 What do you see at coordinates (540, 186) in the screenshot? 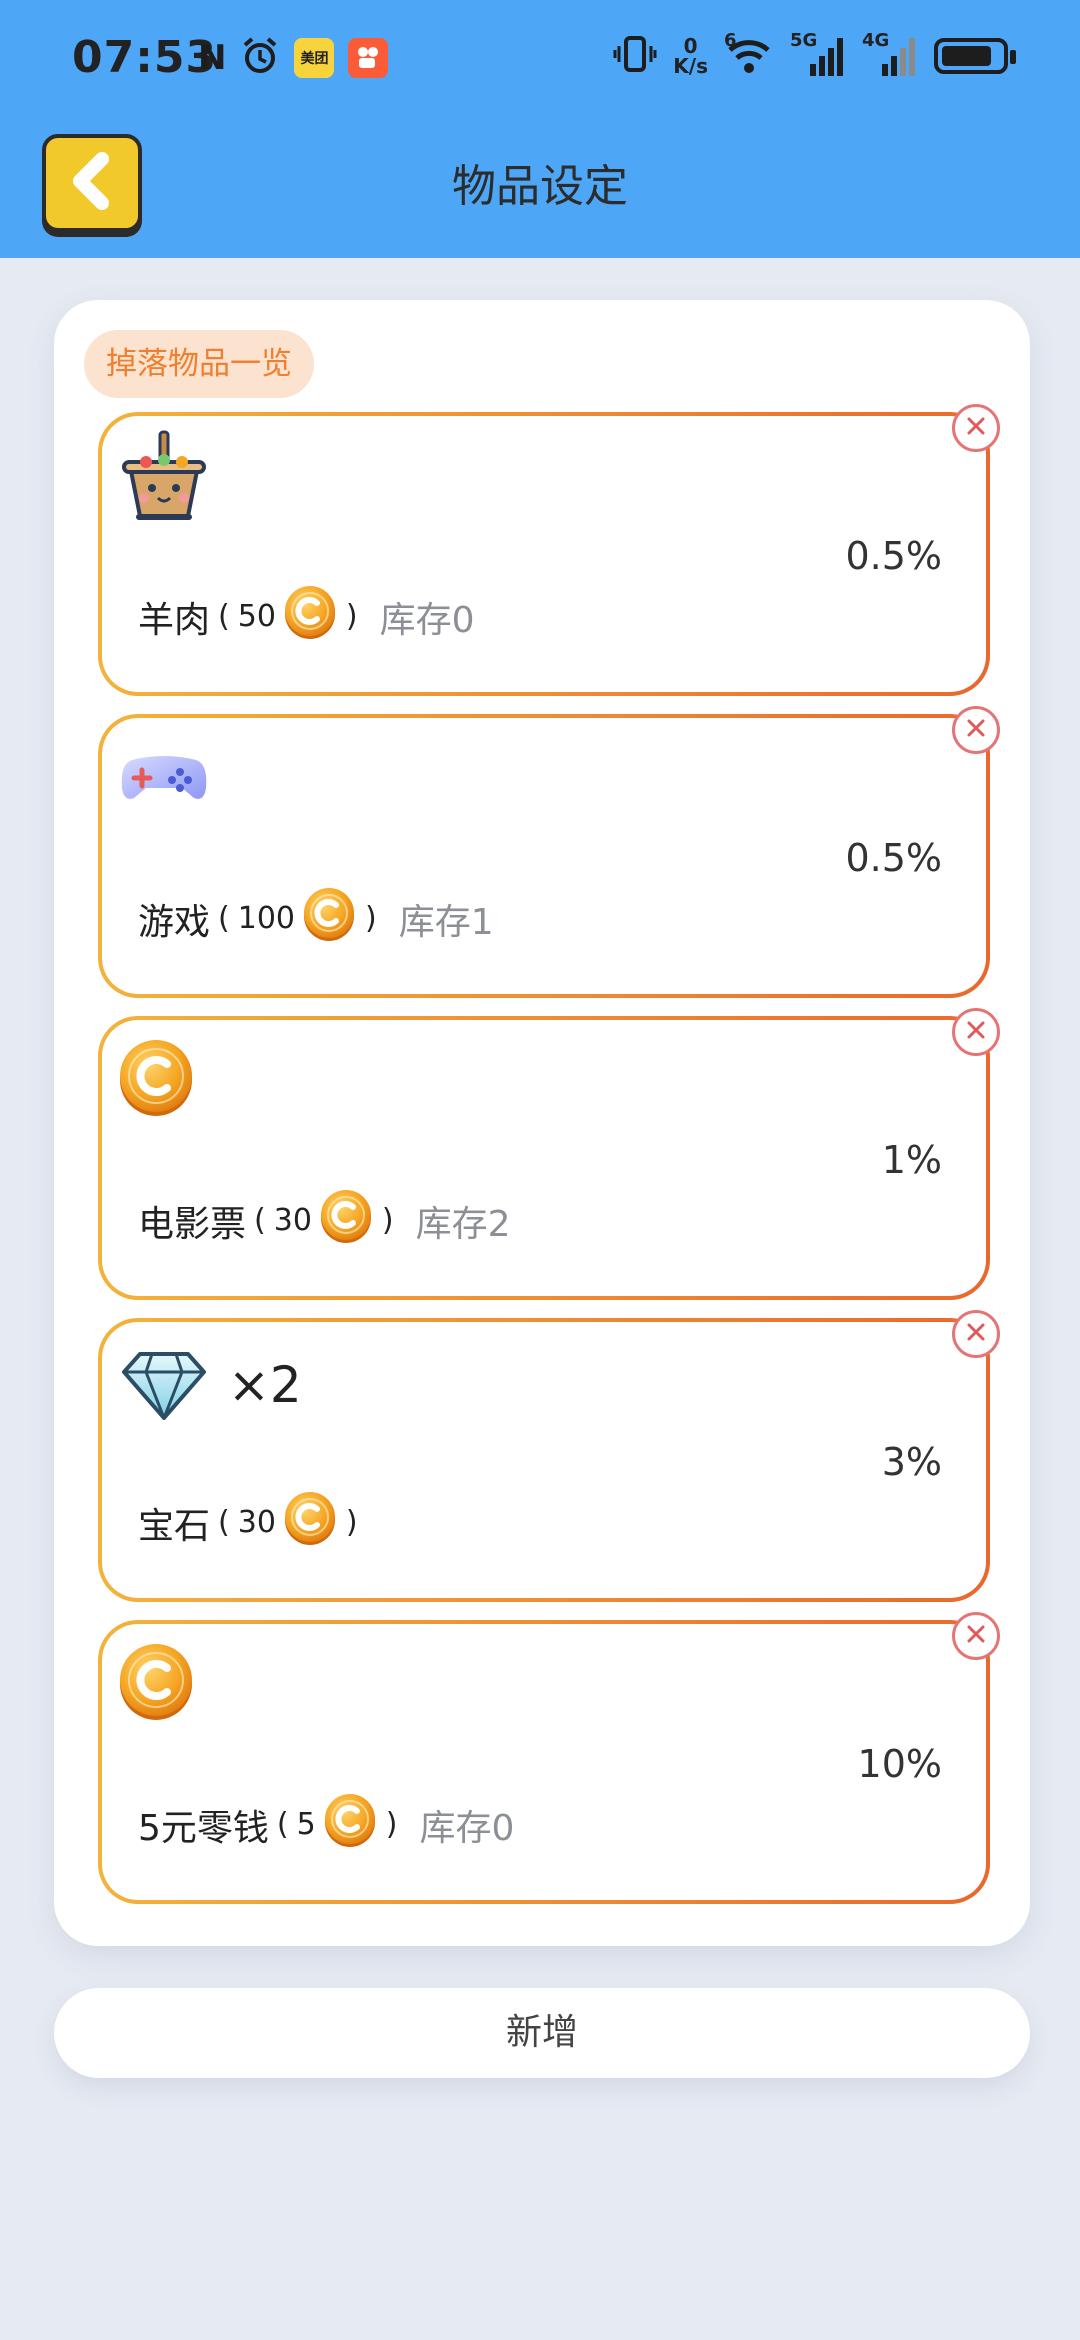
I see `page-title: 物品设定` at bounding box center [540, 186].